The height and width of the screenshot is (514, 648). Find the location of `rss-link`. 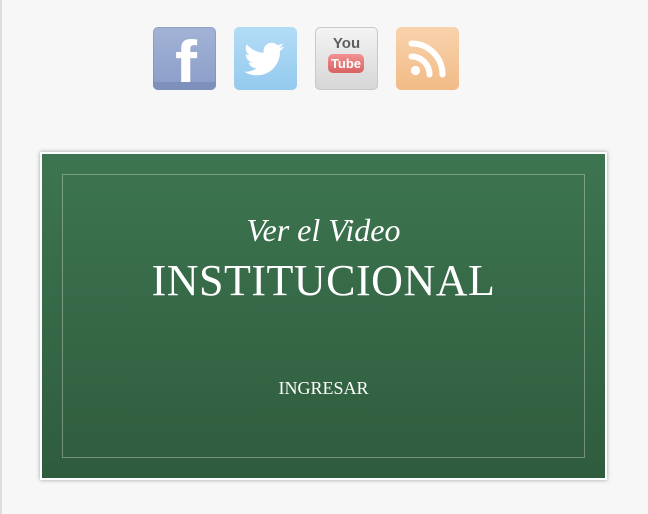

rss-link is located at coordinates (427, 58).